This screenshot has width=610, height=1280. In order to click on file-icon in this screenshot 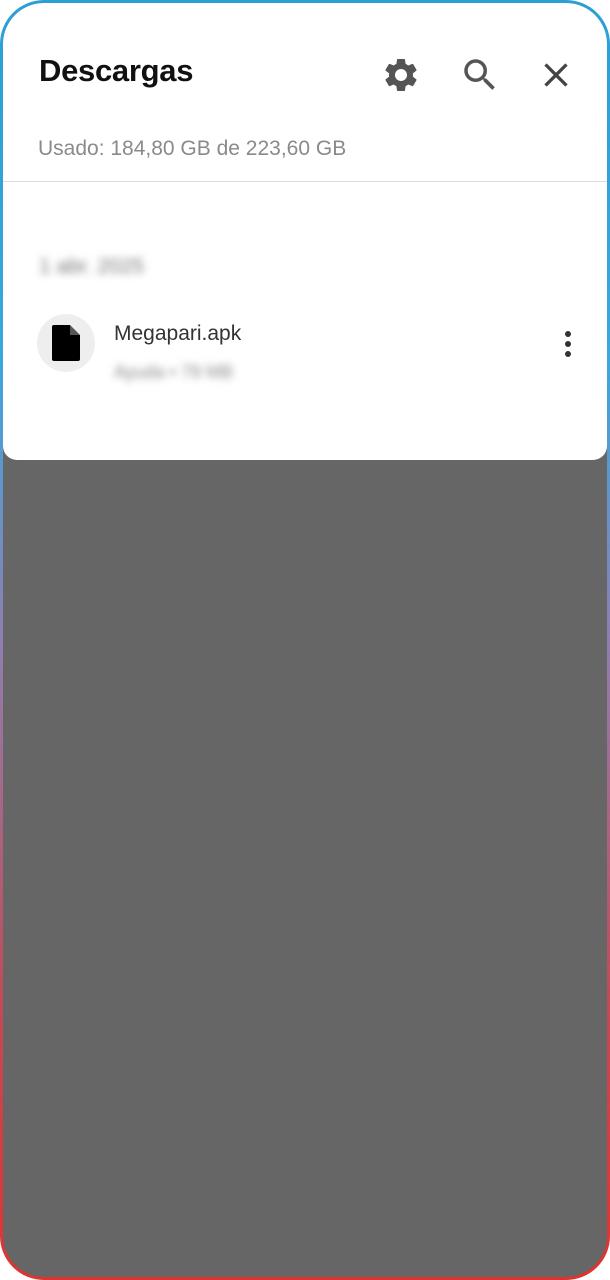, I will do `click(66, 343)`.